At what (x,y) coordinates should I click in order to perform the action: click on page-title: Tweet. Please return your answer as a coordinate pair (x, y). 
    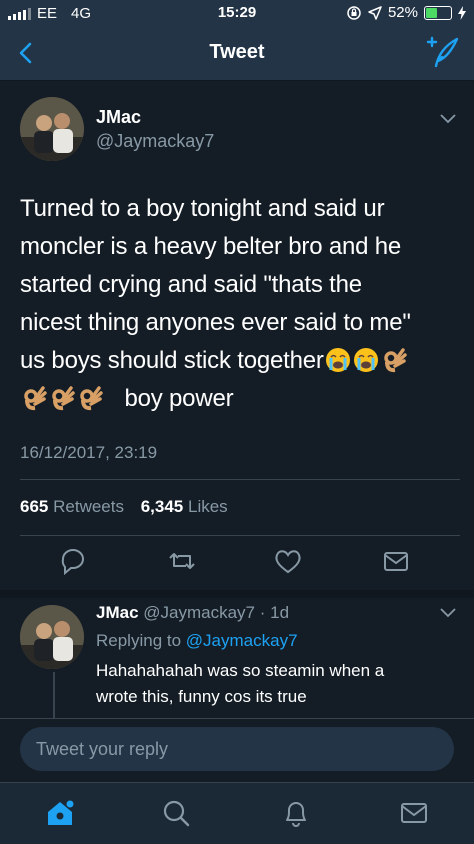
    Looking at the image, I should click on (237, 52).